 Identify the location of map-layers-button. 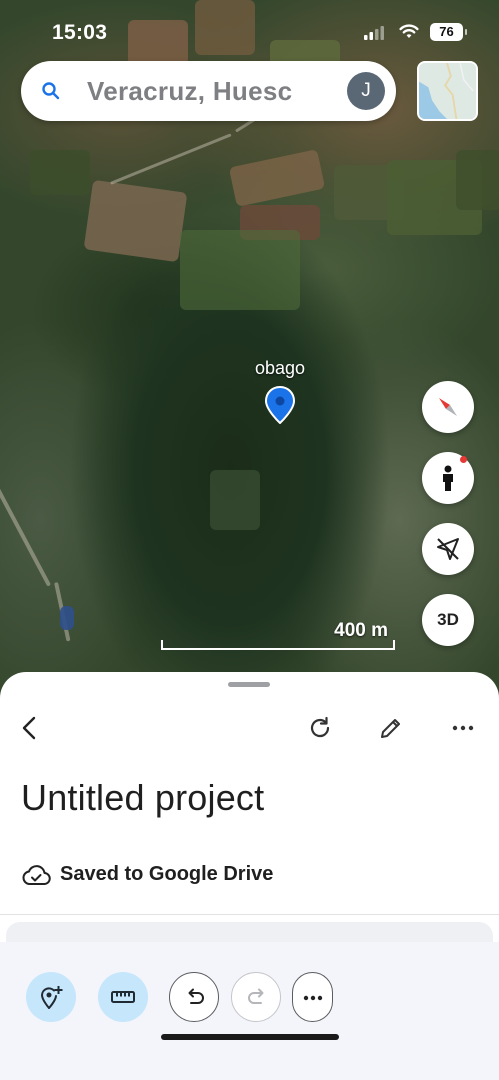
(447, 91).